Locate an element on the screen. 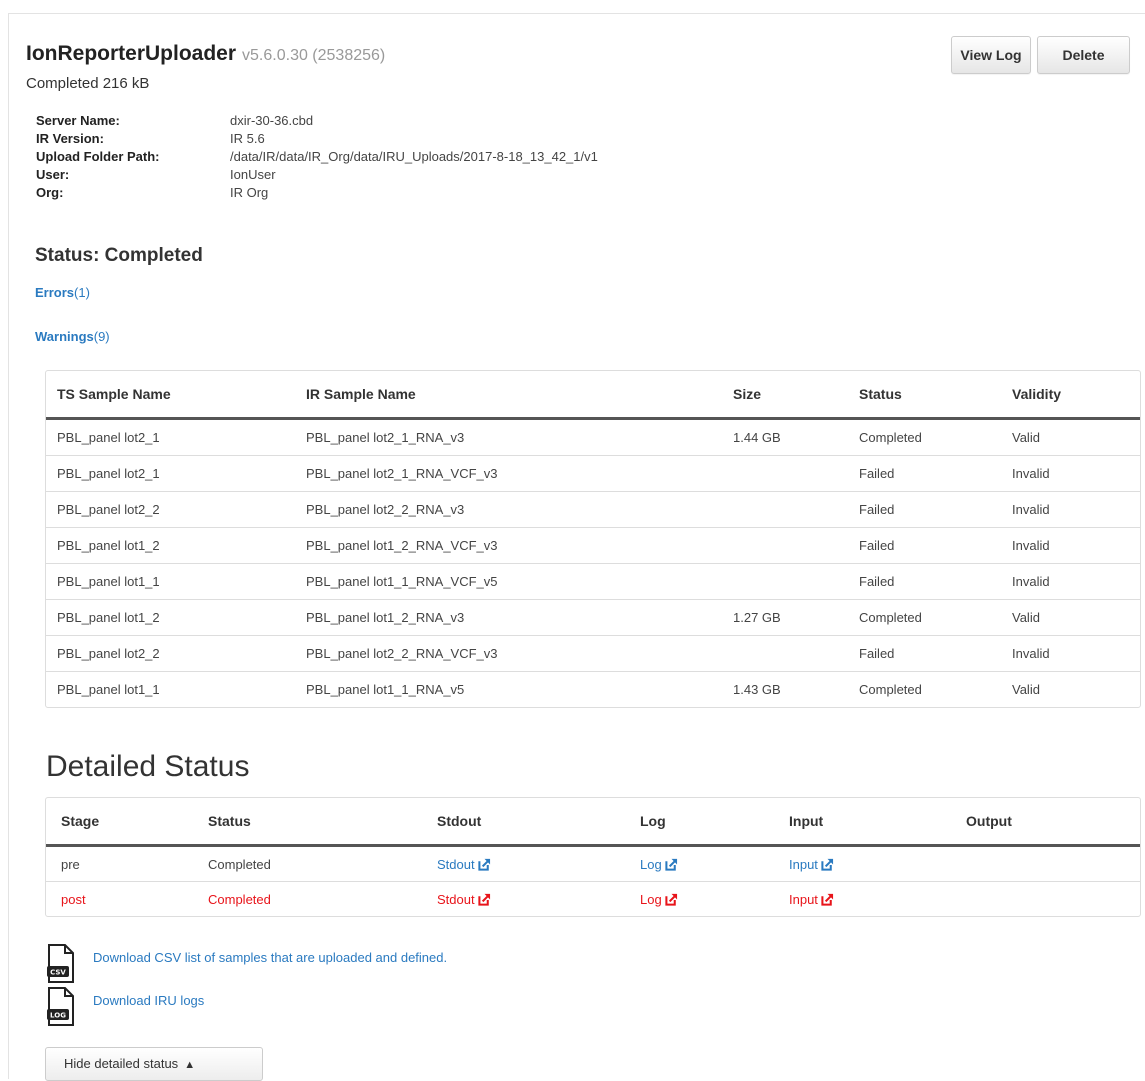 This screenshot has height=1081, width=1145. column-header: Stdout is located at coordinates (523, 822).